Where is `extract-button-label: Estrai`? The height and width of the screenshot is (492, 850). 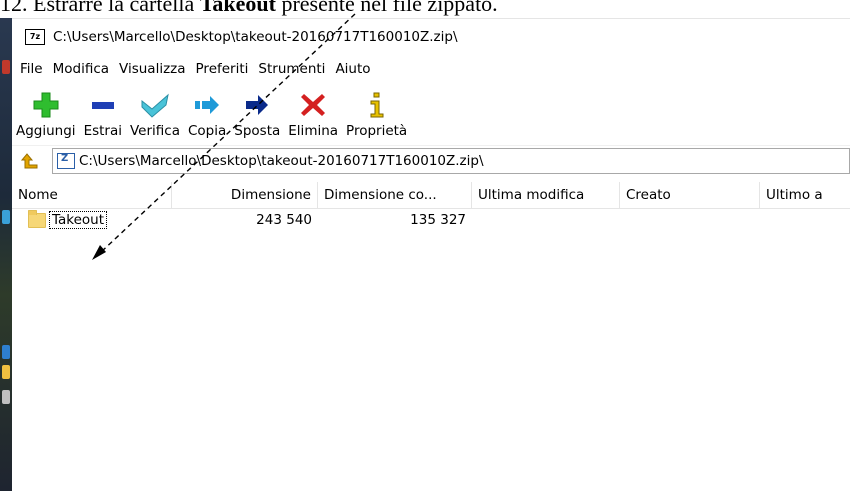 extract-button-label: Estrai is located at coordinates (102, 131).